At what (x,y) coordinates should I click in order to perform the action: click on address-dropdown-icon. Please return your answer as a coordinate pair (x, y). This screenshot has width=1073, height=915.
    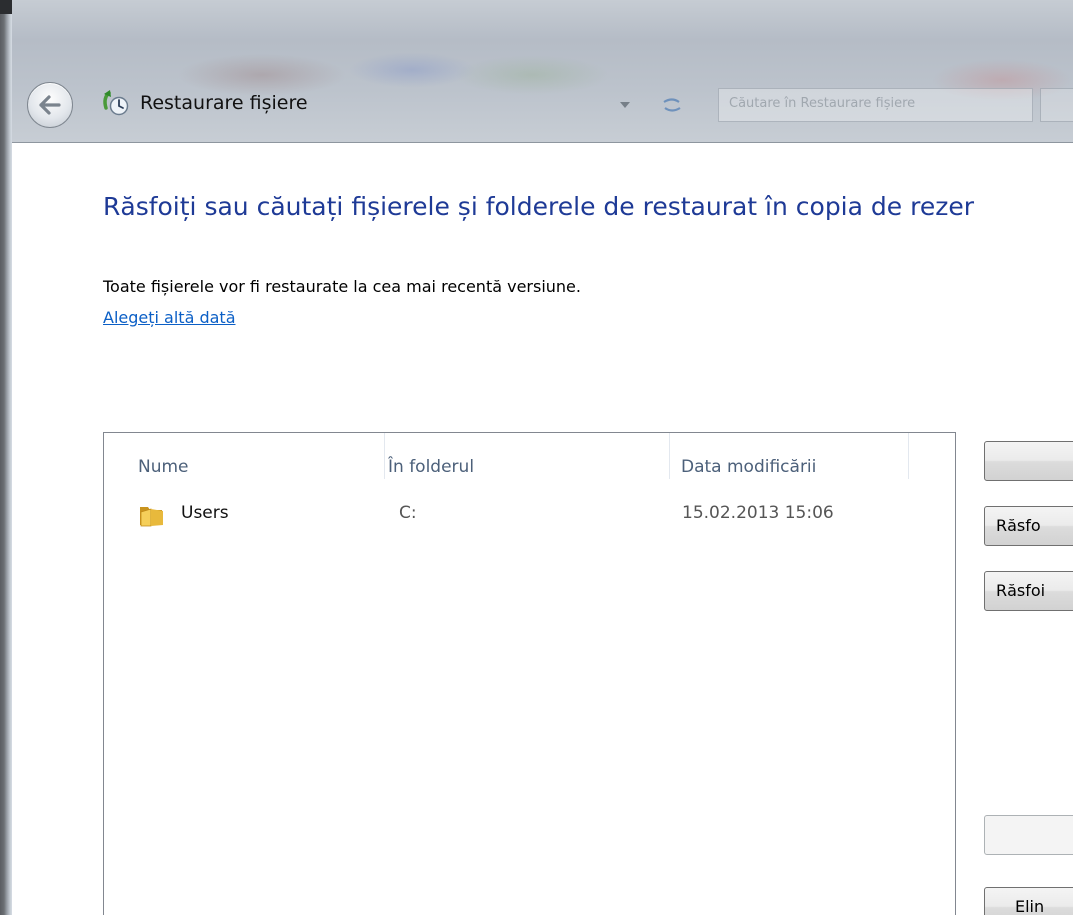
    Looking at the image, I should click on (625, 105).